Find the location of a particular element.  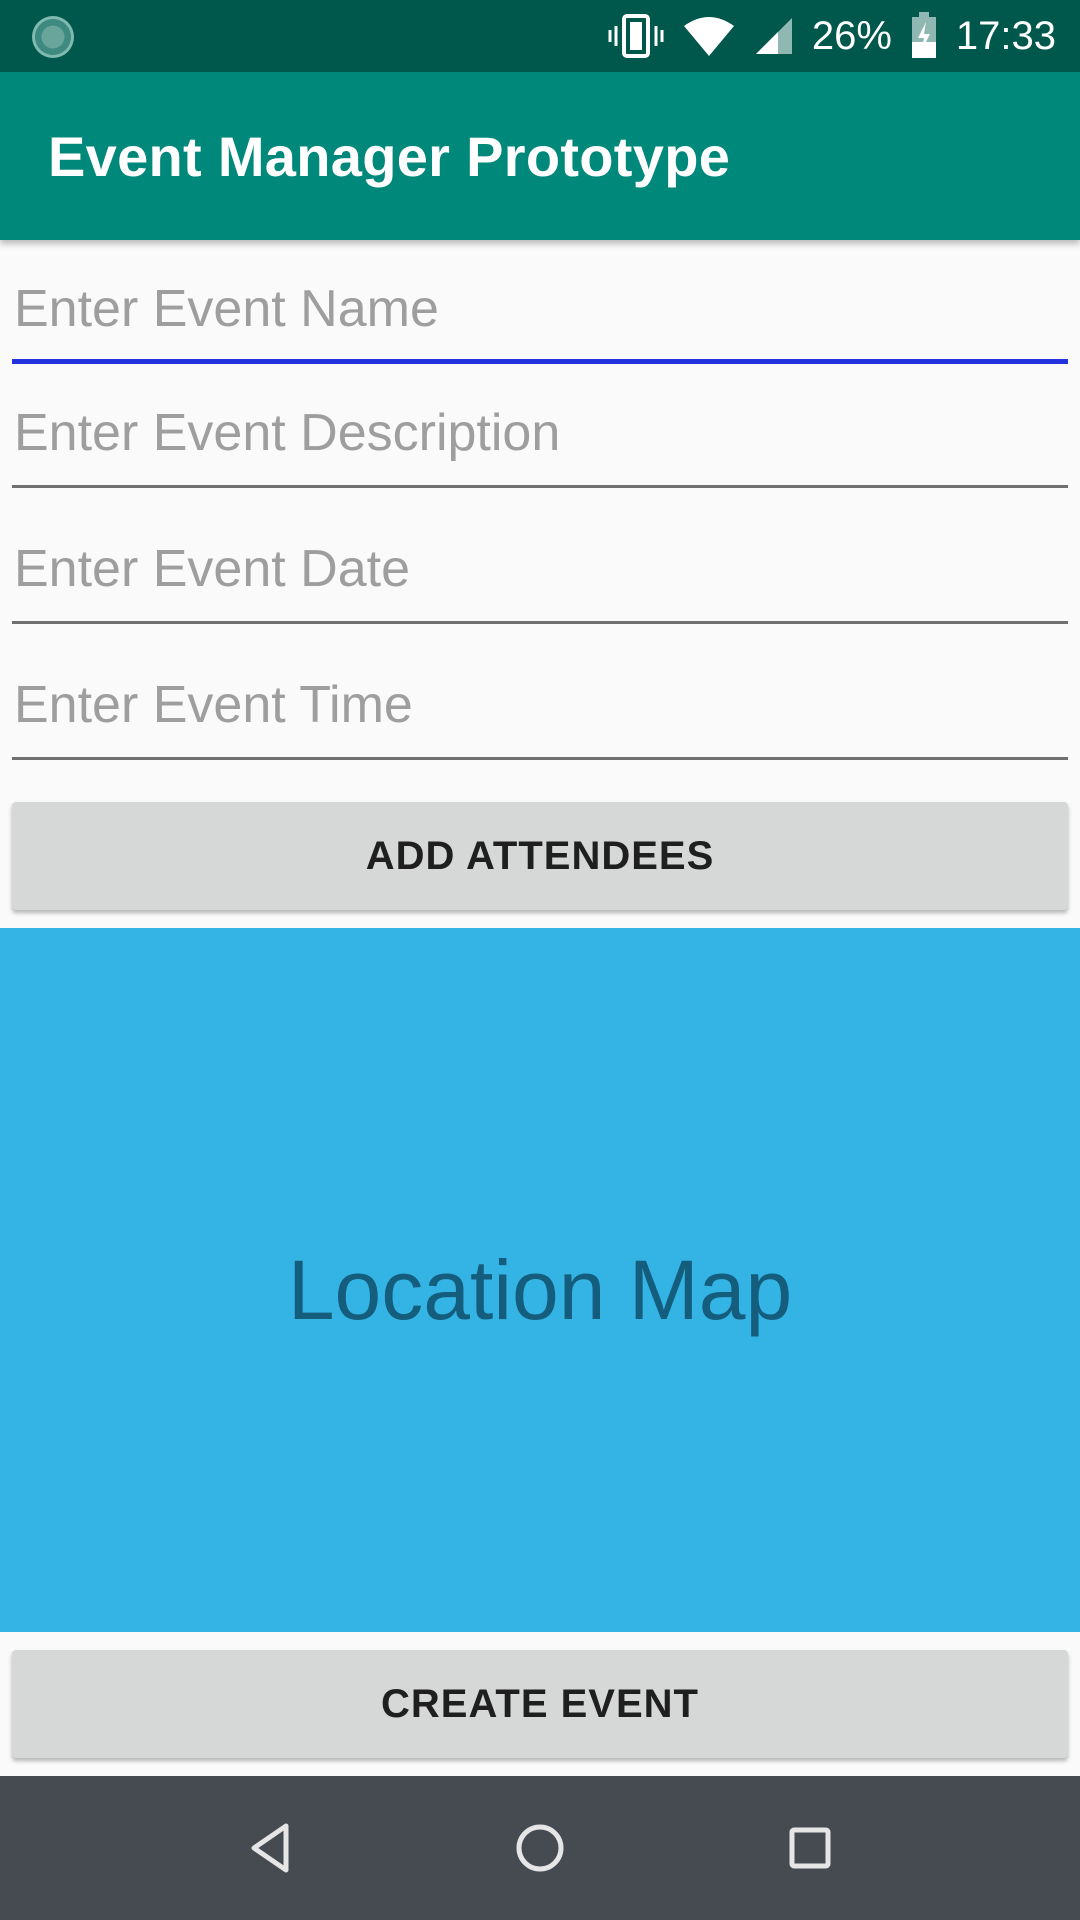

event-description-field is located at coordinates (540, 433).